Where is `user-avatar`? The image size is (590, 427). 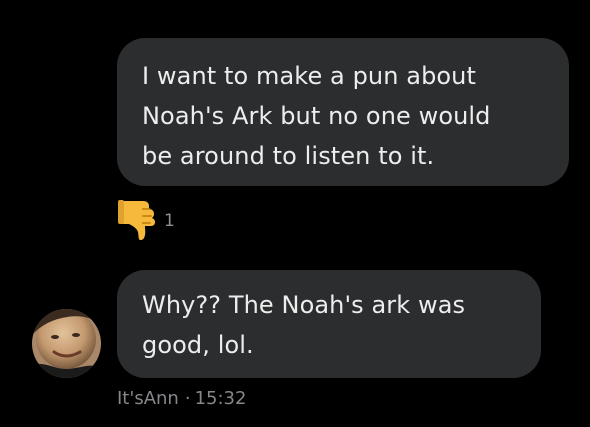 user-avatar is located at coordinates (66, 343).